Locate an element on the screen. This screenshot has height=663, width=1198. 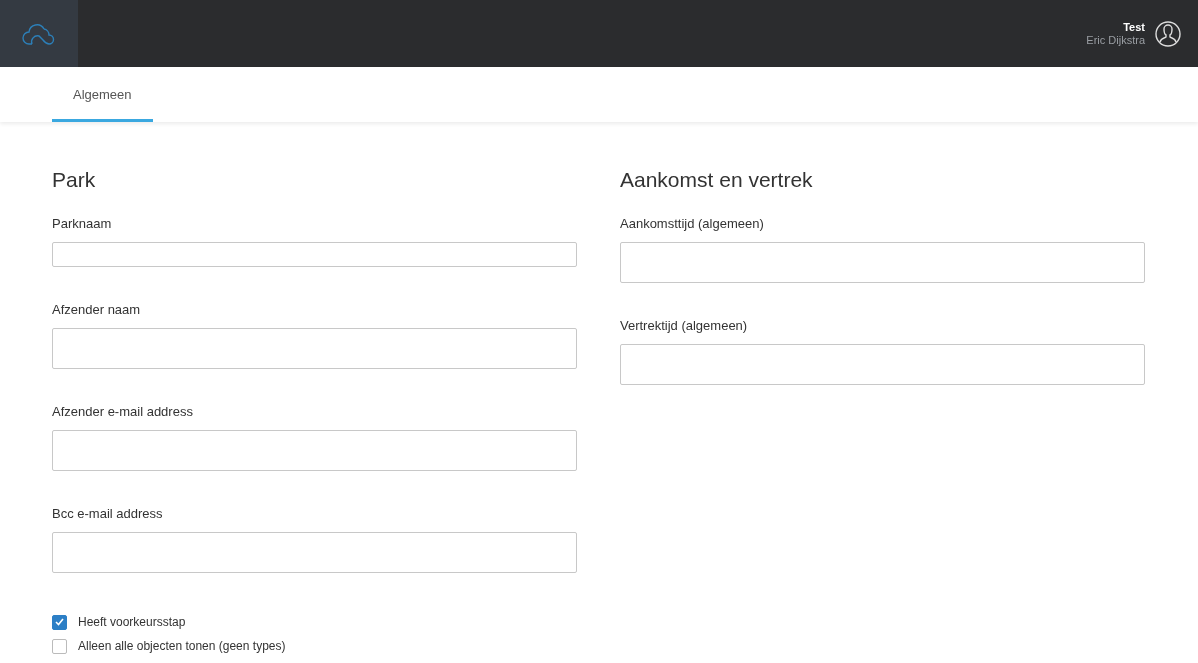
checkmark-icon is located at coordinates (59, 622).